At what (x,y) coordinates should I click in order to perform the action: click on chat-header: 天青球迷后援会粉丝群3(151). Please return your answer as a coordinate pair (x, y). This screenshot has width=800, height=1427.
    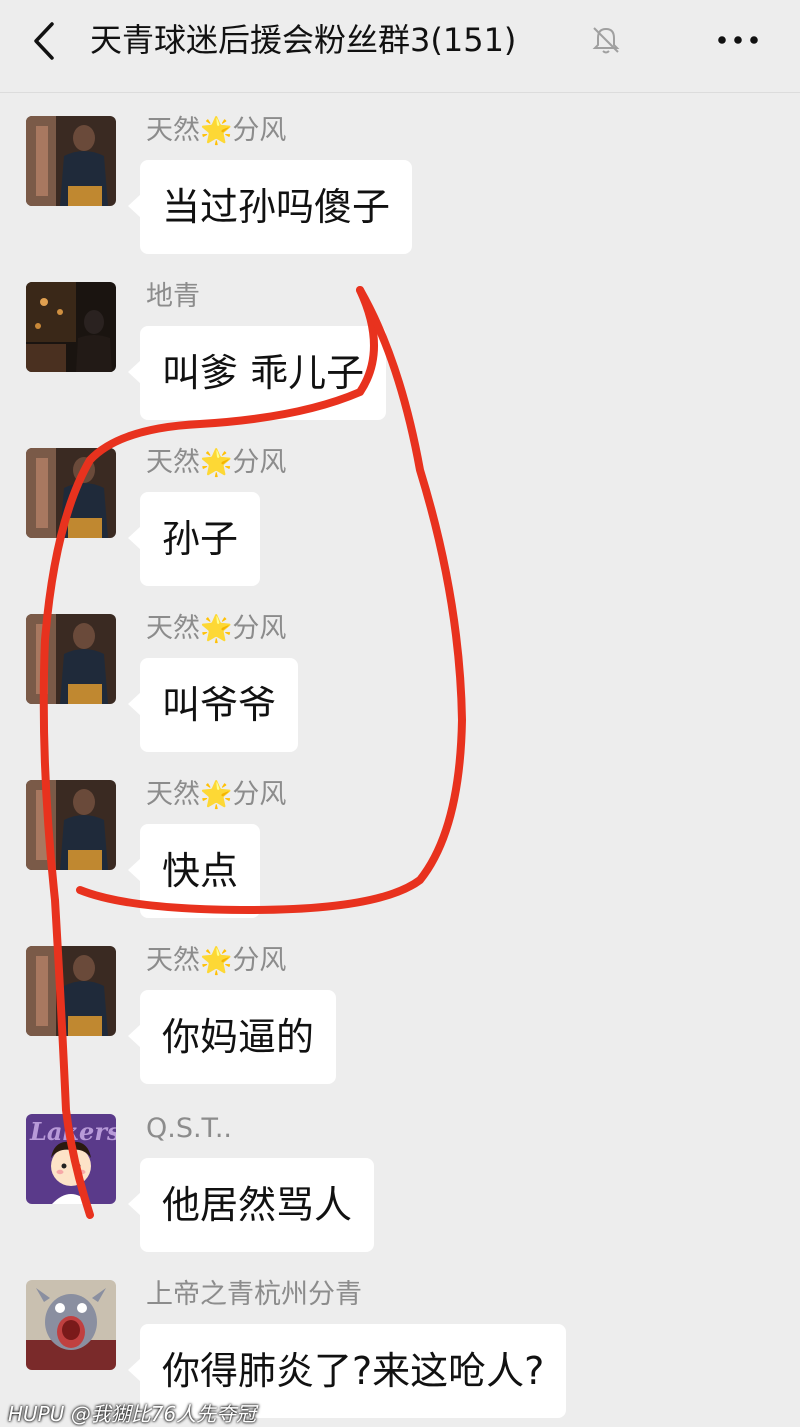
    Looking at the image, I should click on (400, 46).